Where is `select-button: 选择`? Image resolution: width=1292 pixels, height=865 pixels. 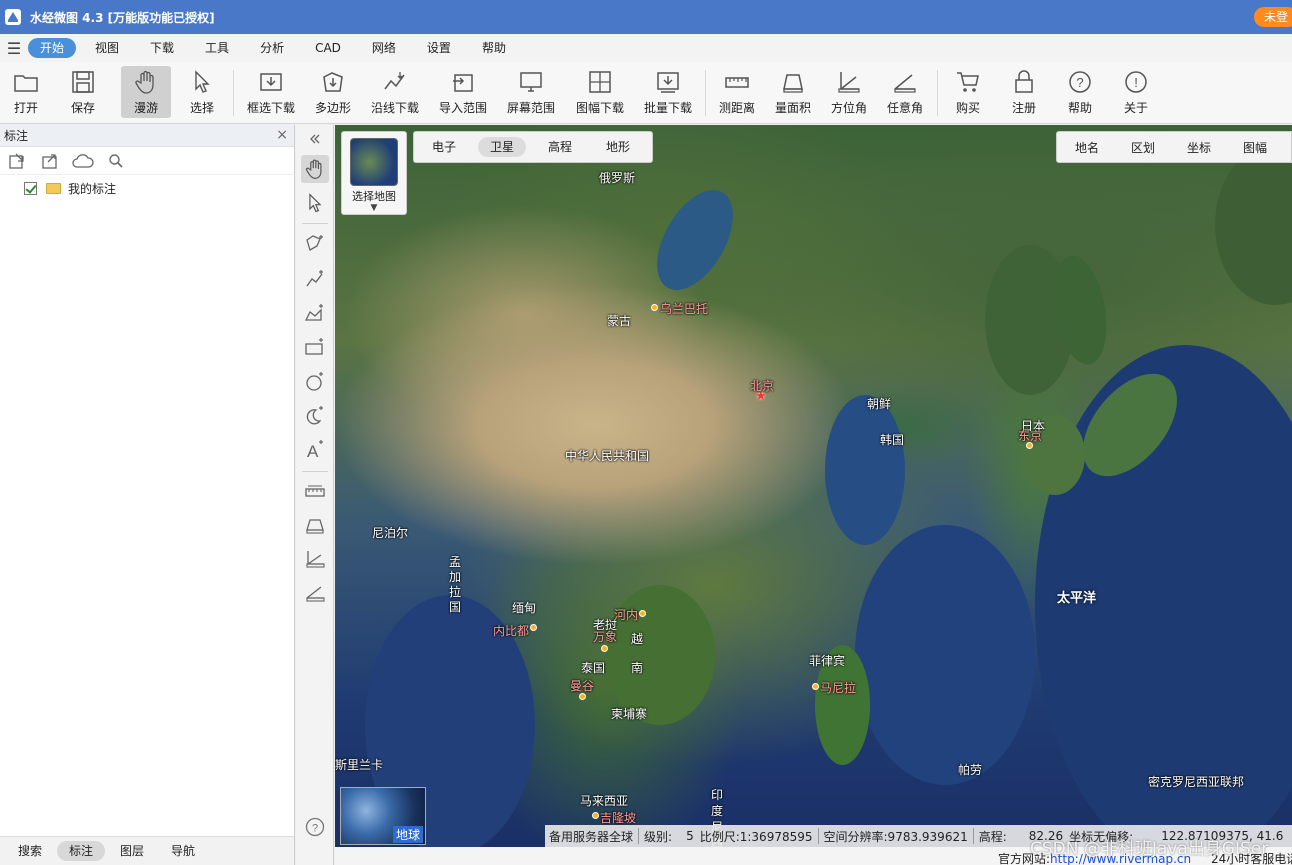 select-button: 选择 is located at coordinates (202, 92).